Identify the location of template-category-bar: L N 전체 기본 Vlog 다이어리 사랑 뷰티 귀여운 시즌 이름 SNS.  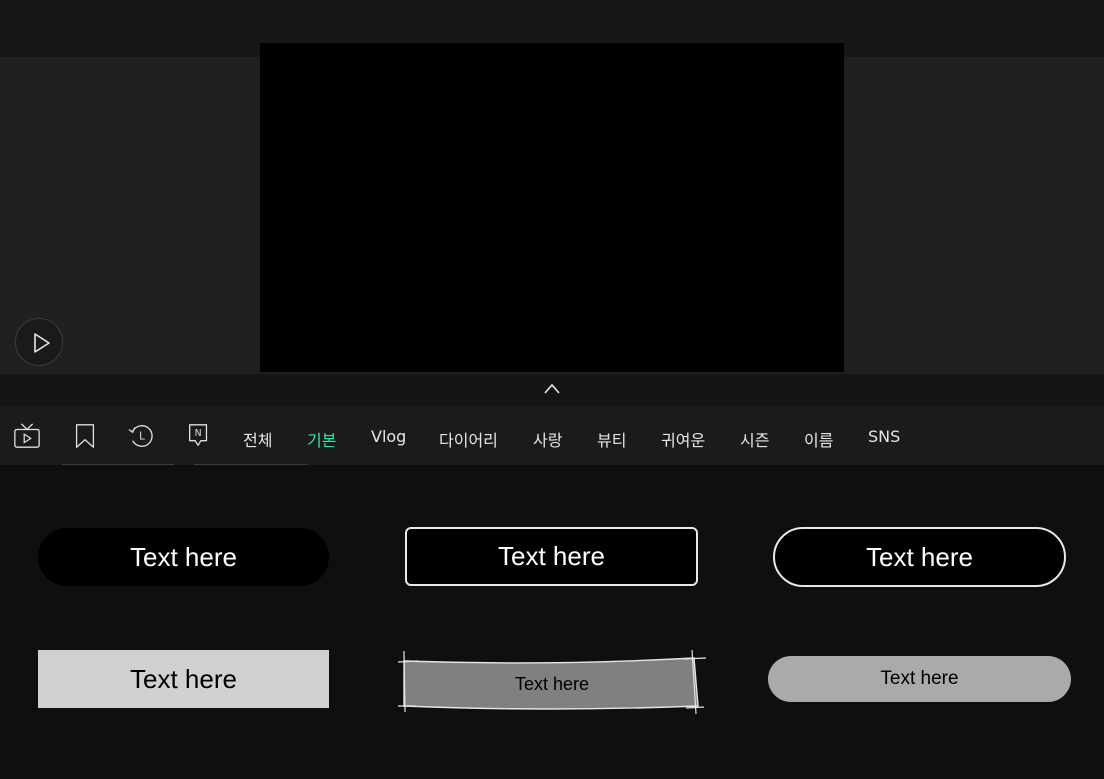
(552, 435).